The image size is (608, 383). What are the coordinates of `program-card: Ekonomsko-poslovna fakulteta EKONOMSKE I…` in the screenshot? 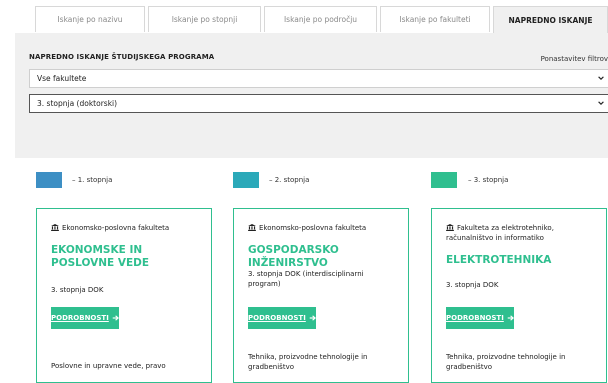 It's located at (124, 295).